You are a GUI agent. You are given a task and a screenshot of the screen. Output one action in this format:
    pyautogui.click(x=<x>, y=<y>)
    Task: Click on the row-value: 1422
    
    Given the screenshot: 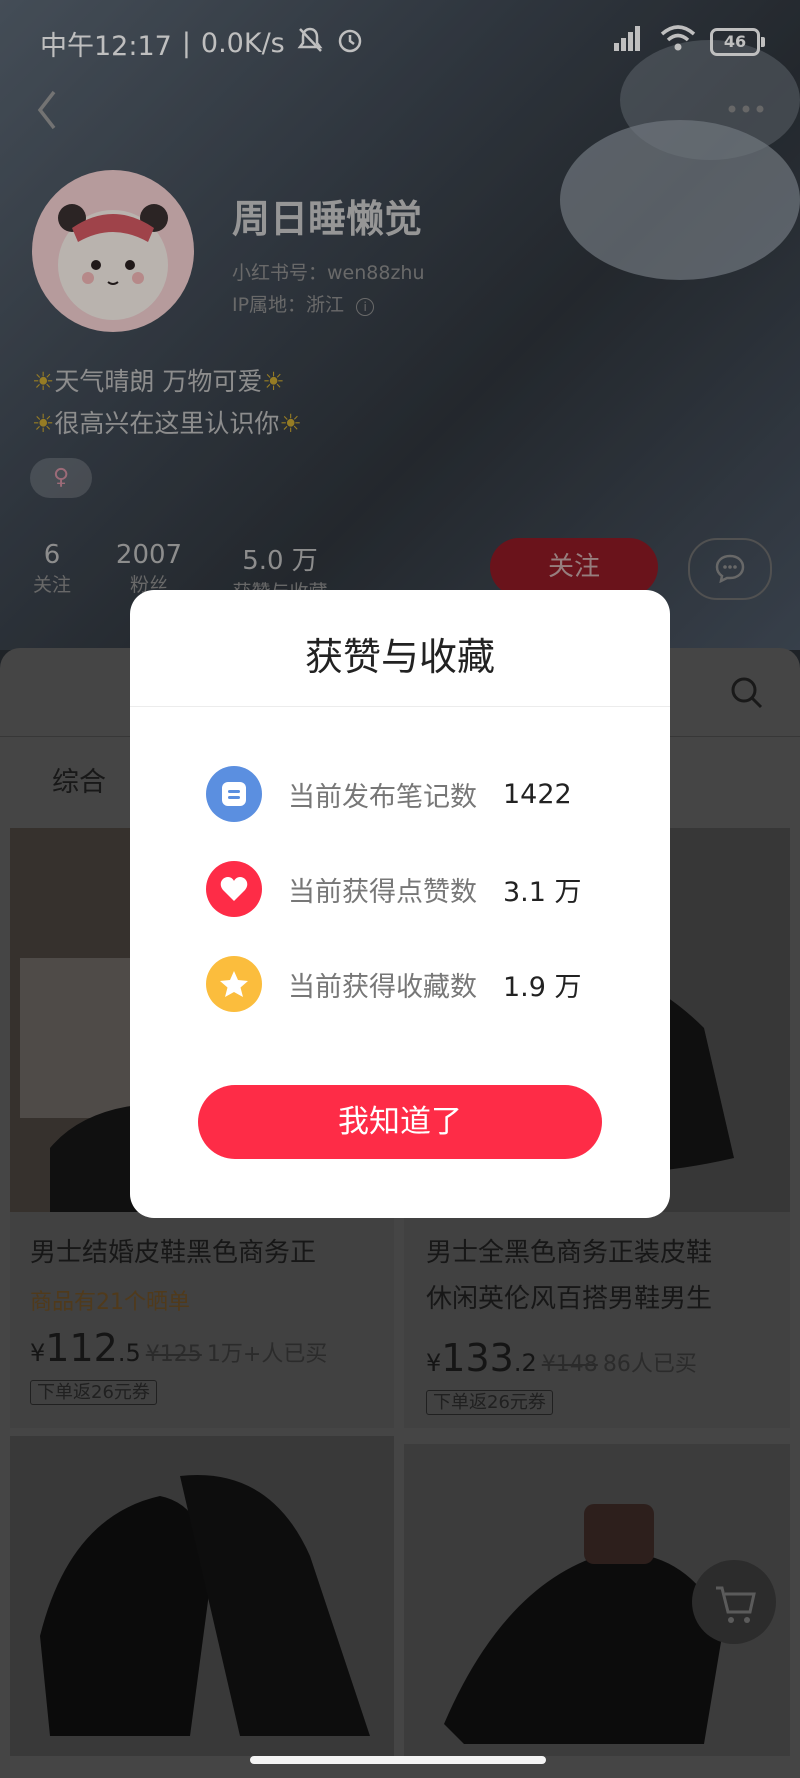 What is the action you would take?
    pyautogui.click(x=537, y=794)
    